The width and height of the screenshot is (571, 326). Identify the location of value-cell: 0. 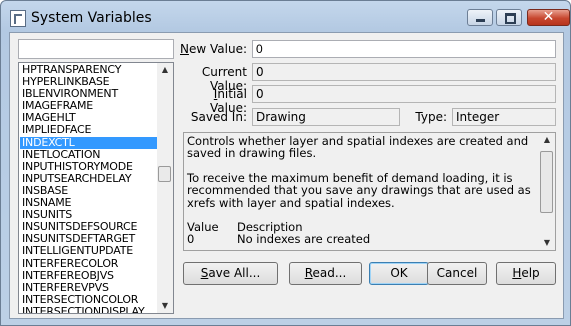
(191, 239).